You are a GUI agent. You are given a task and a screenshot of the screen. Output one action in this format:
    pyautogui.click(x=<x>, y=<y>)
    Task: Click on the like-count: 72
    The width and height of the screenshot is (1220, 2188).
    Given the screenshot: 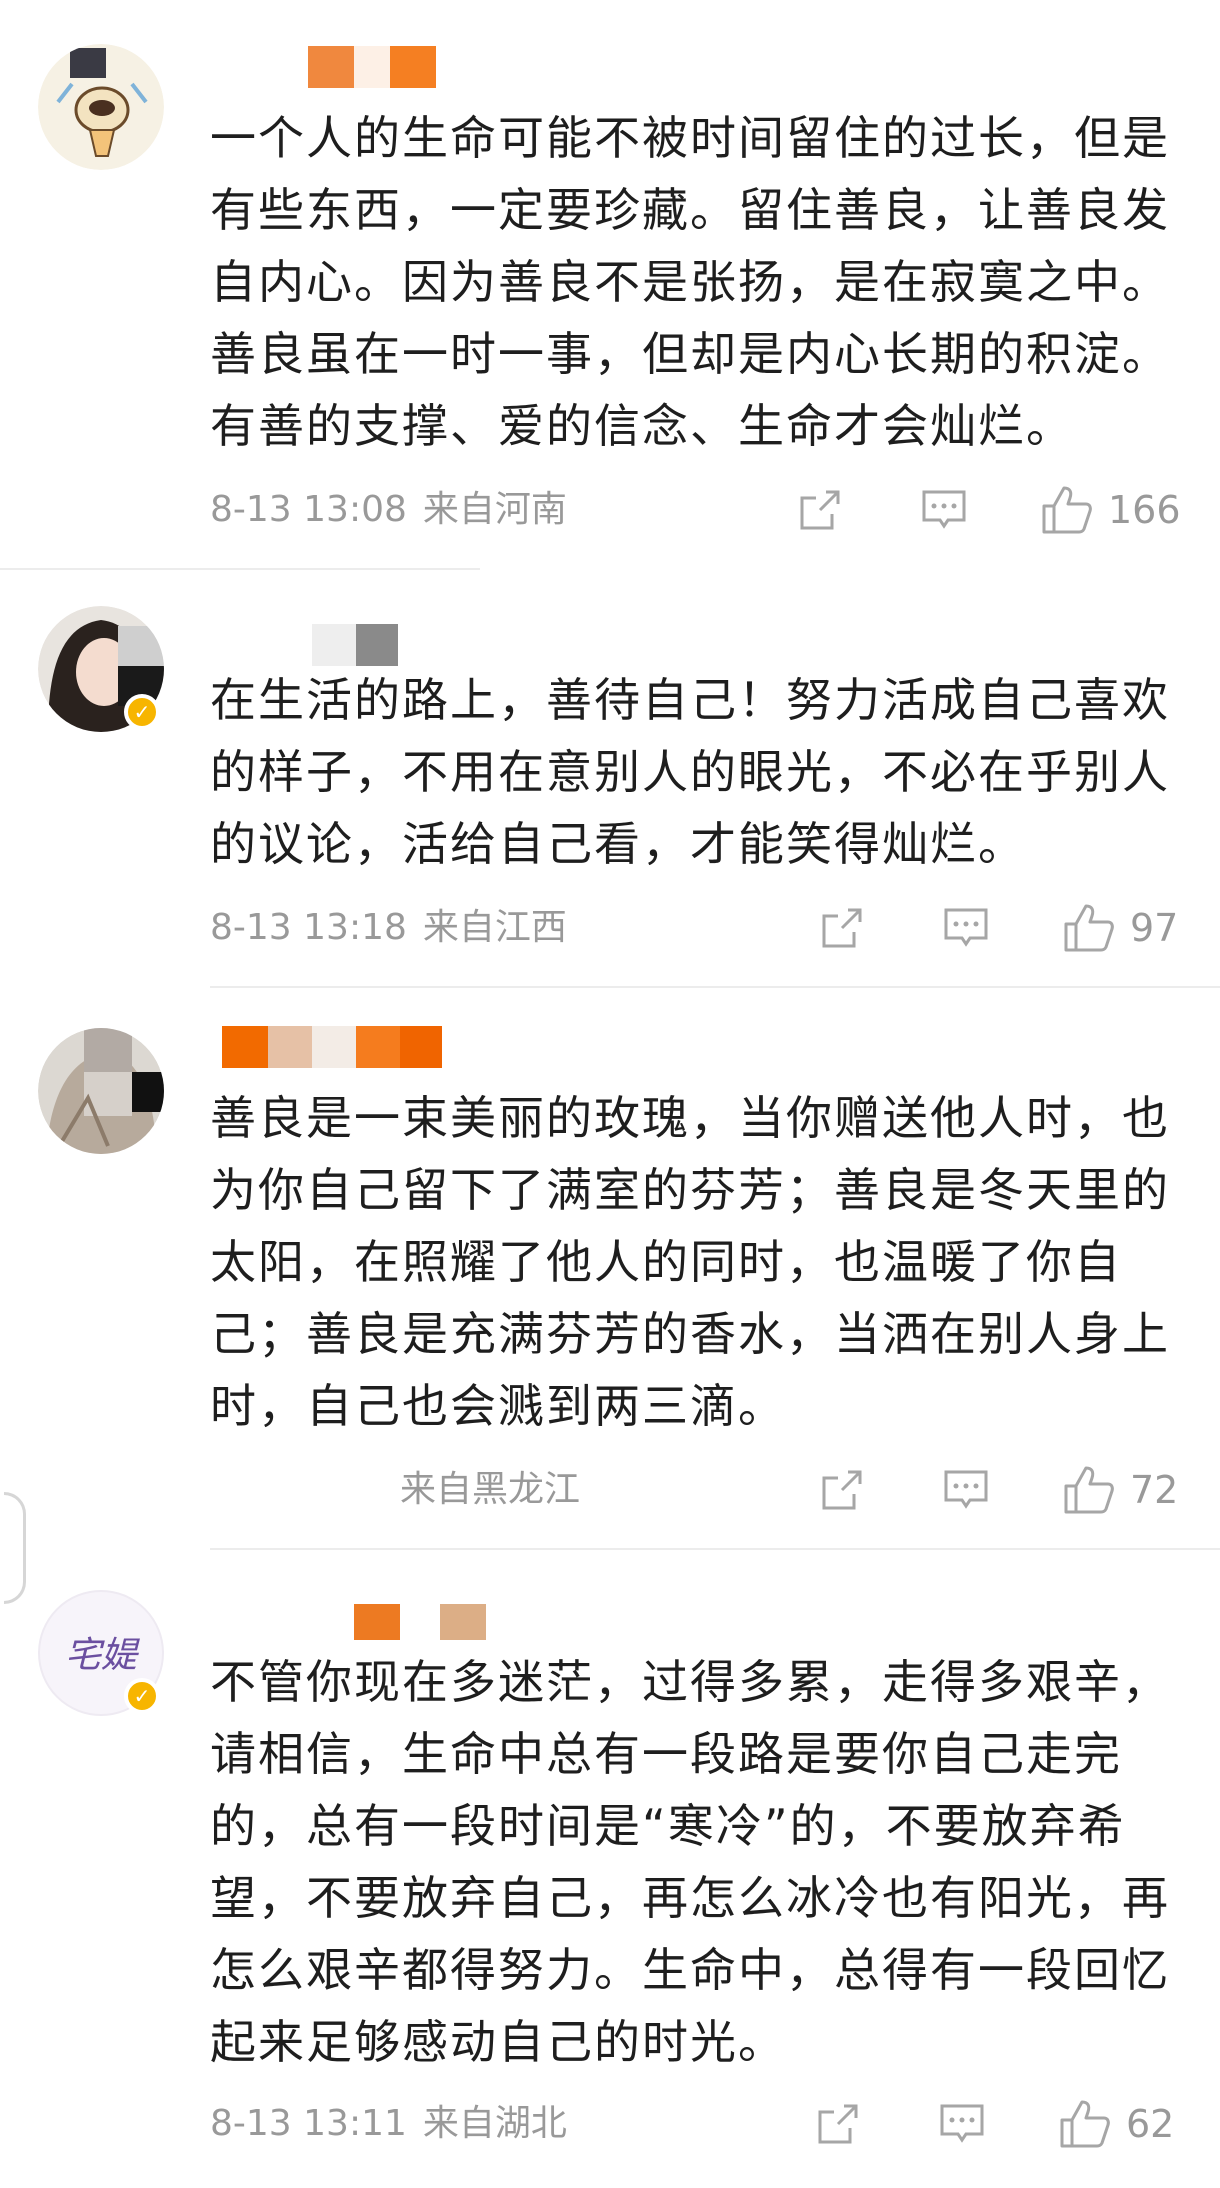 What is the action you would take?
    pyautogui.click(x=1154, y=1490)
    